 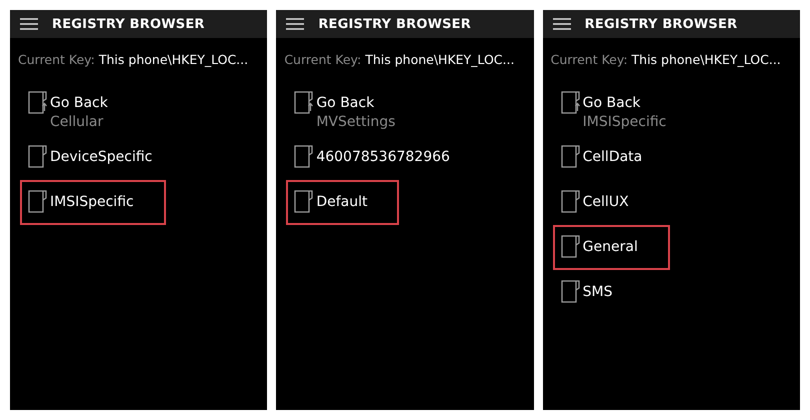 I want to click on registry-key-item: CellUX, so click(x=606, y=202).